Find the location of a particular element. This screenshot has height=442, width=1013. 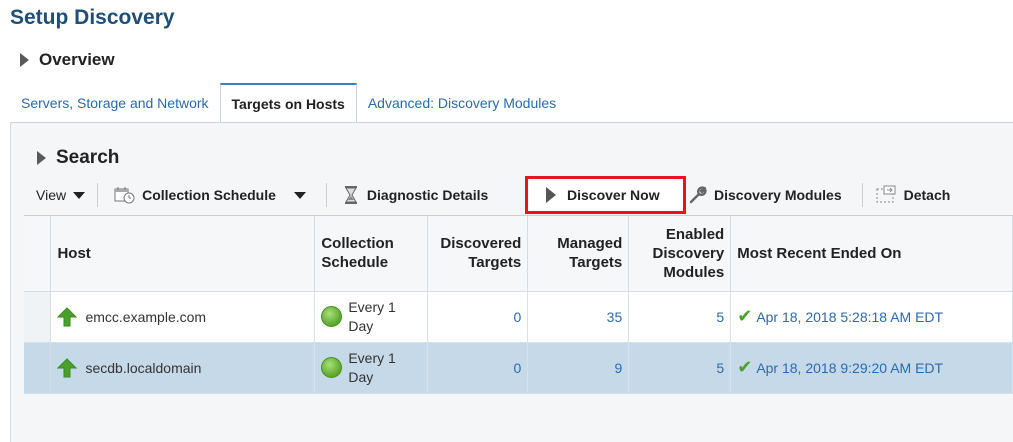

tab-servers-storage-network: Servers, Storage and Network is located at coordinates (115, 103).